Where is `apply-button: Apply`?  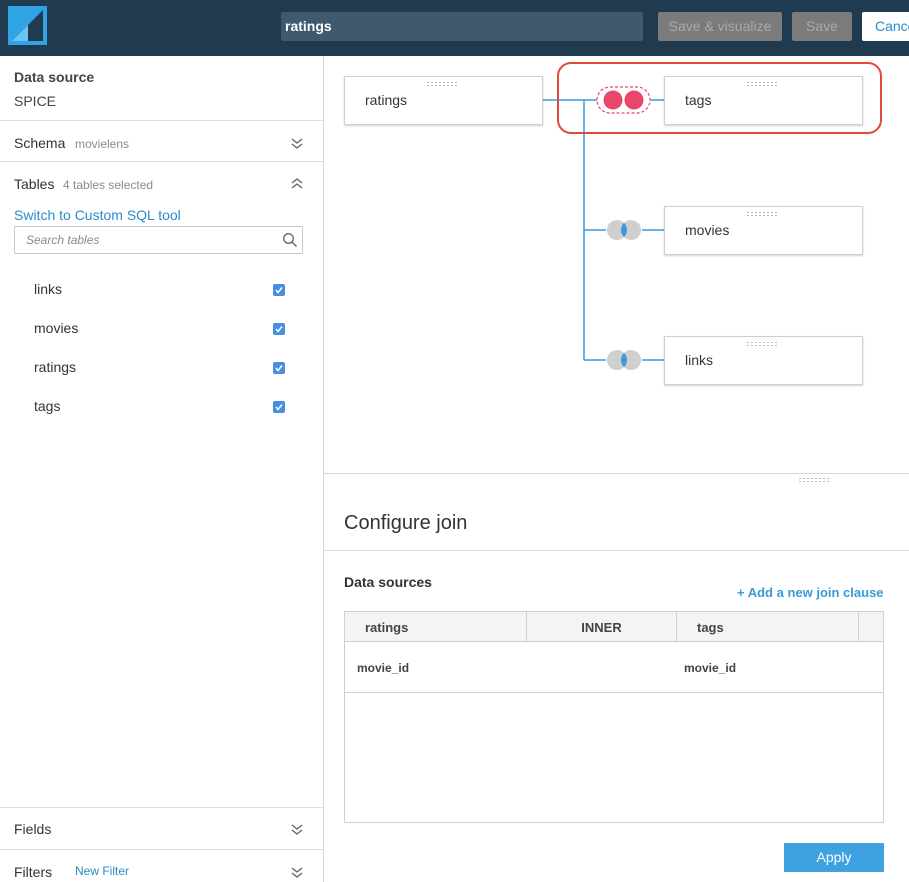 apply-button: Apply is located at coordinates (834, 857).